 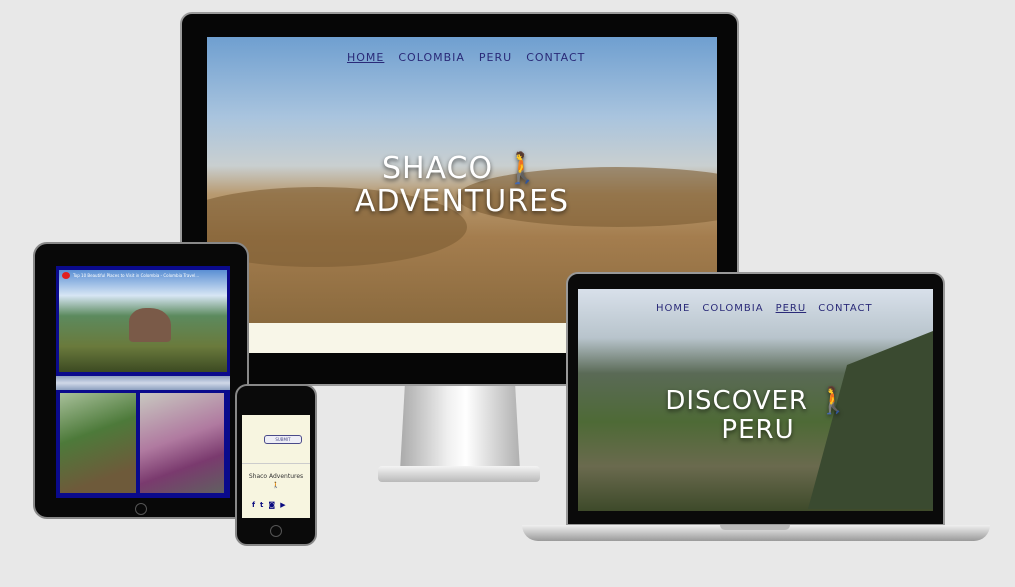 What do you see at coordinates (758, 429) in the screenshot?
I see `title-line2: PERU` at bounding box center [758, 429].